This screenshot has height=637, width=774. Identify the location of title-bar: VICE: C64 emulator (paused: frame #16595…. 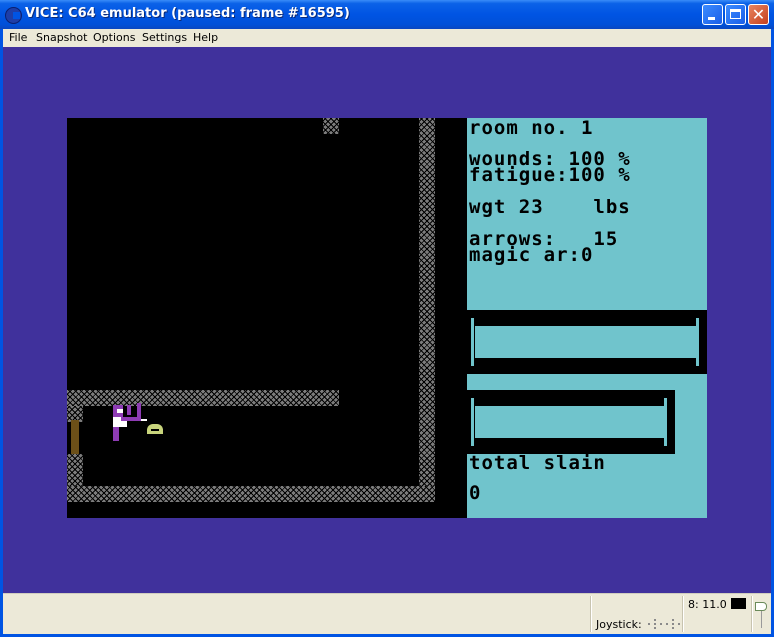
(387, 14).